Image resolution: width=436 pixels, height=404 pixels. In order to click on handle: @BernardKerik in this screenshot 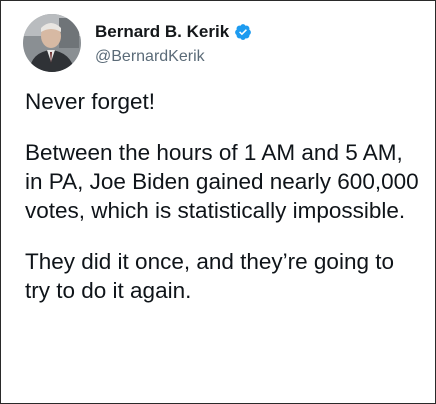, I will do `click(173, 57)`.